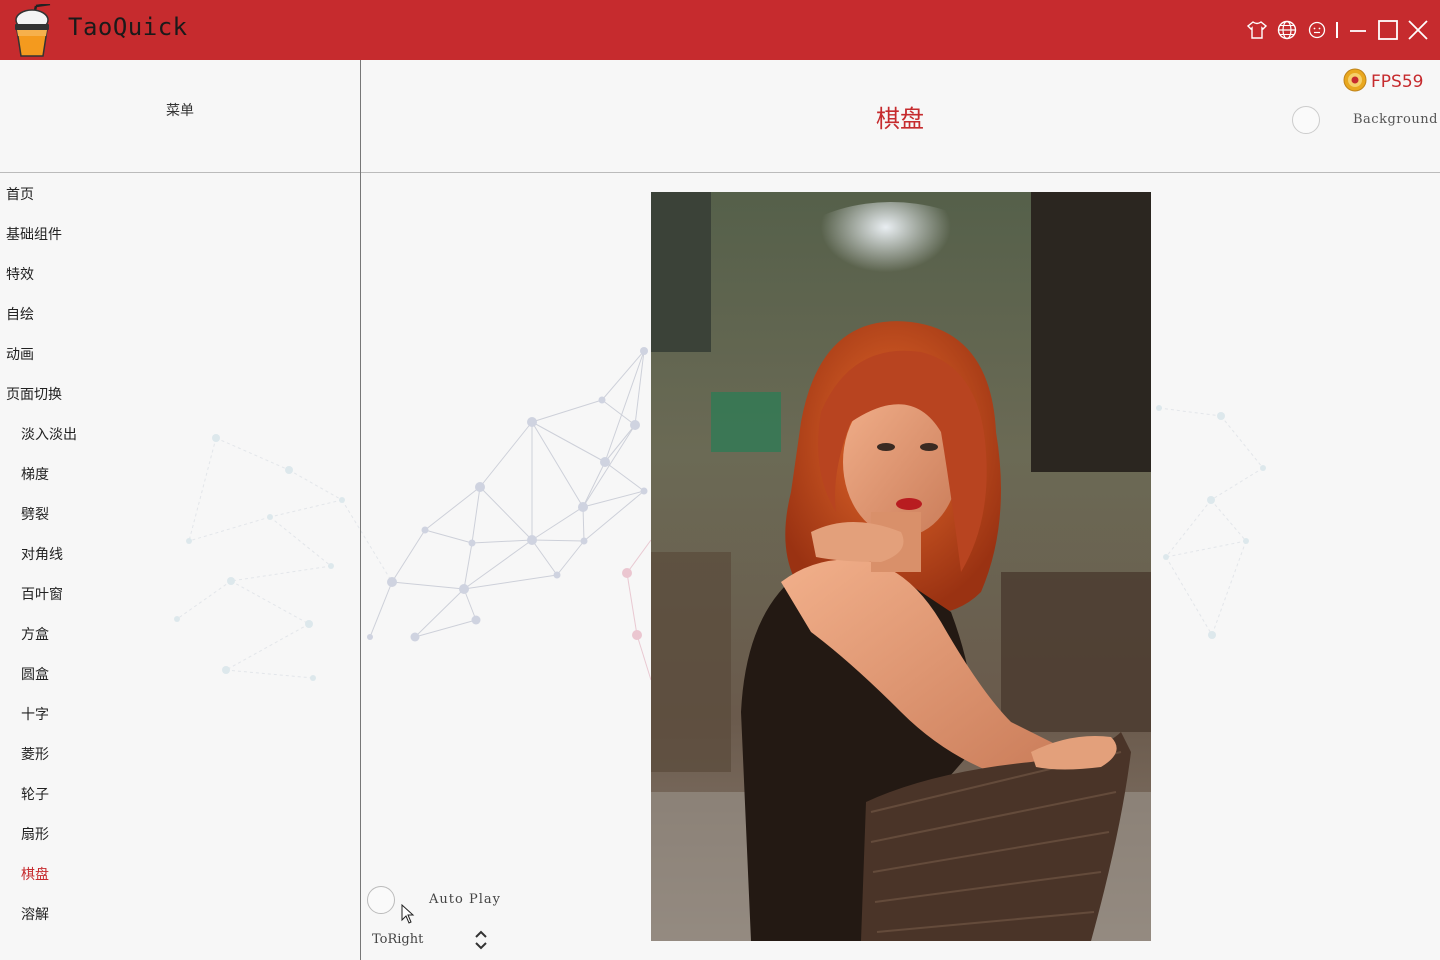  Describe the element at coordinates (20, 314) in the screenshot. I see `sidebar-item: 自绘` at that location.